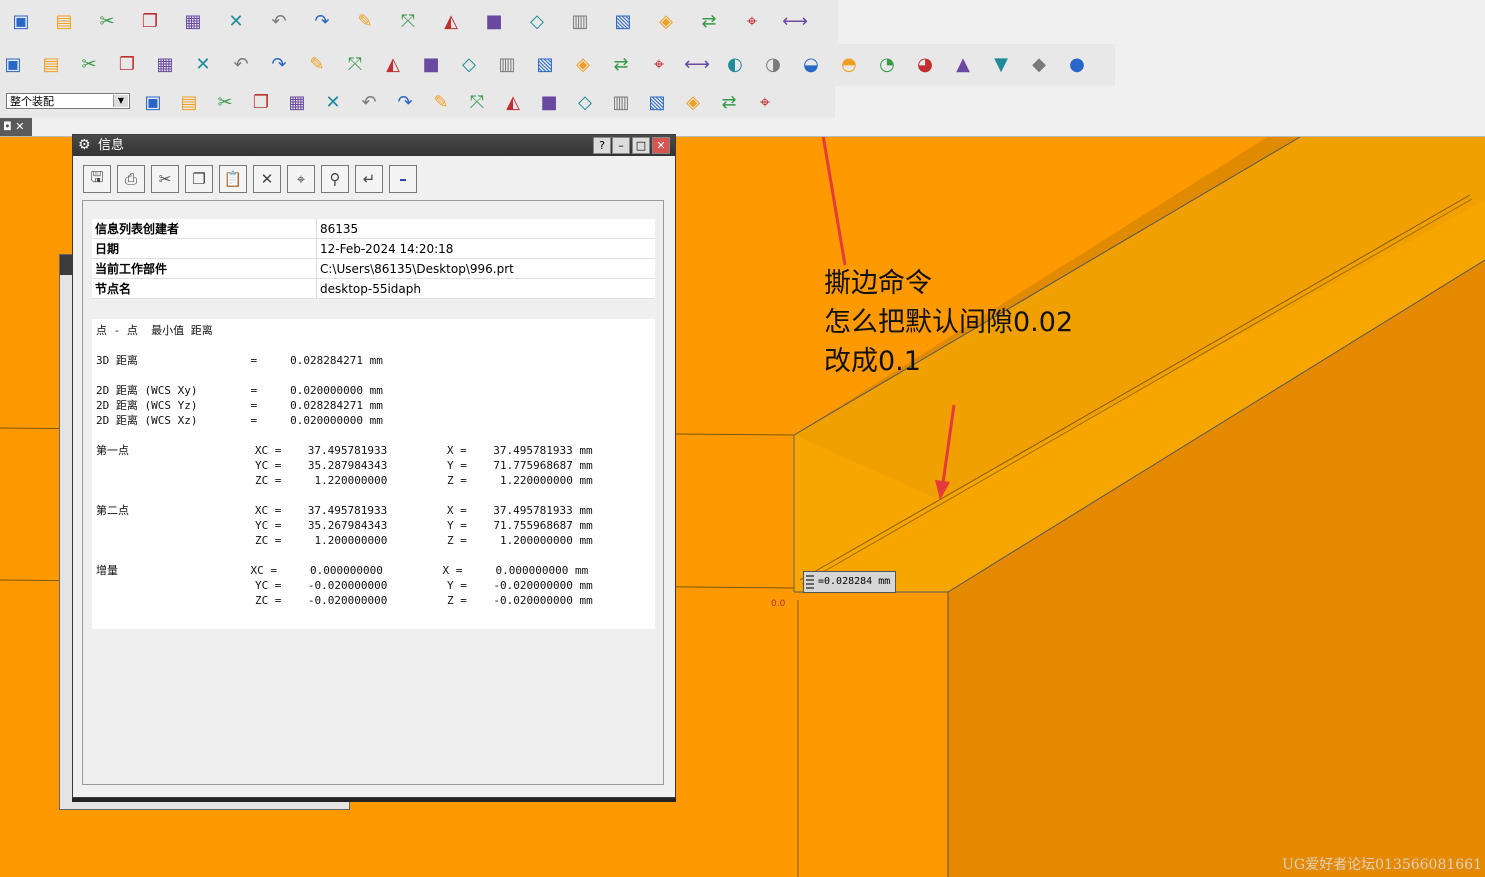 The image size is (1485, 877). I want to click on hem-icon: ◑, so click(773, 64).